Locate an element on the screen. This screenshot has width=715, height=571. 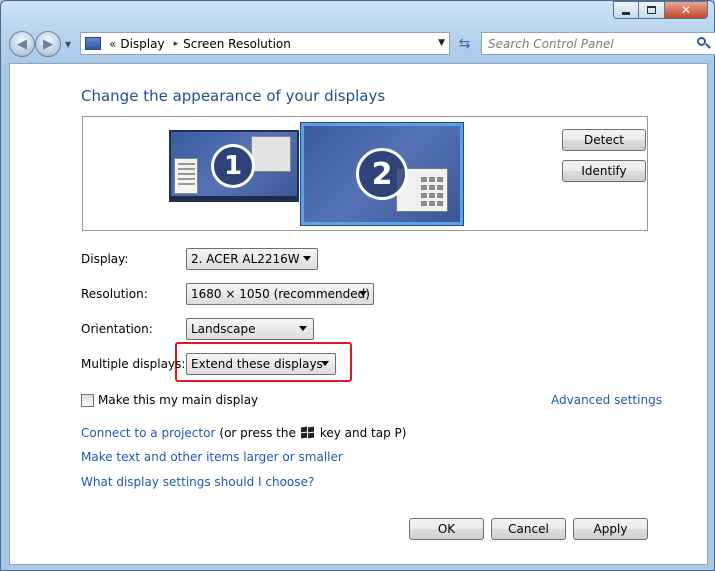
monitor-number: 1 is located at coordinates (233, 166).